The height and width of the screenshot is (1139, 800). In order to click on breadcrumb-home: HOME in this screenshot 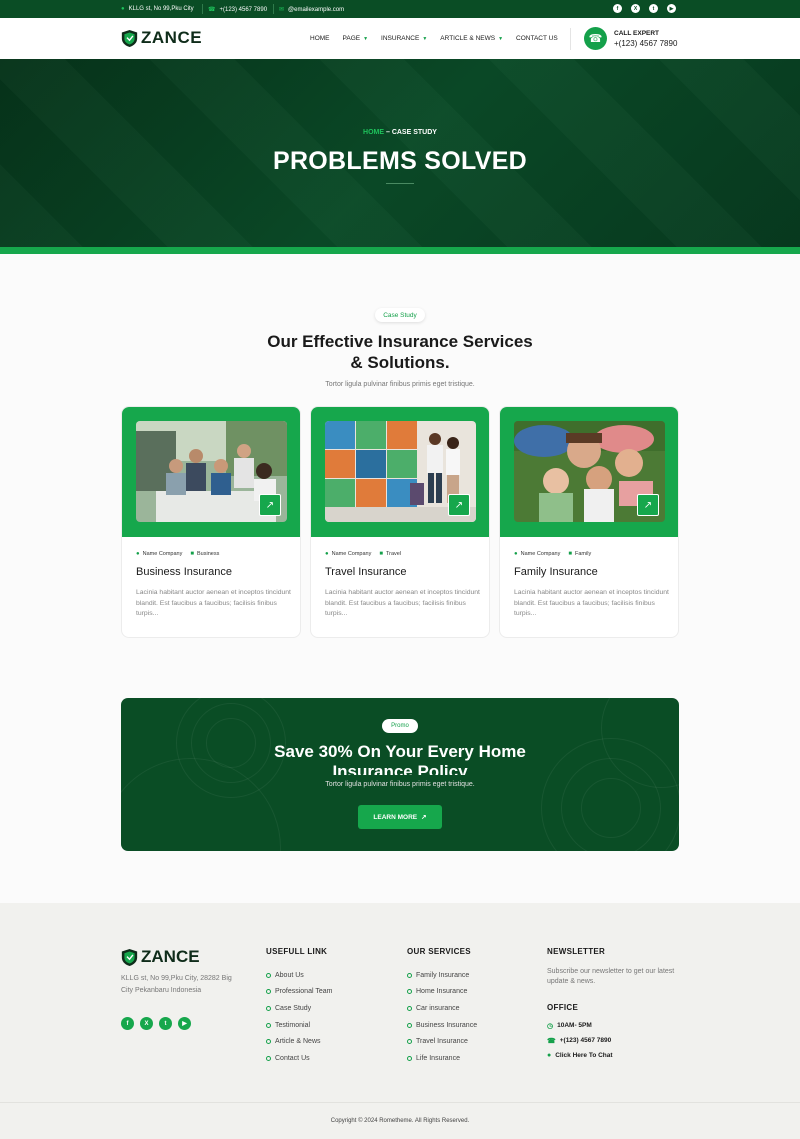, I will do `click(373, 132)`.